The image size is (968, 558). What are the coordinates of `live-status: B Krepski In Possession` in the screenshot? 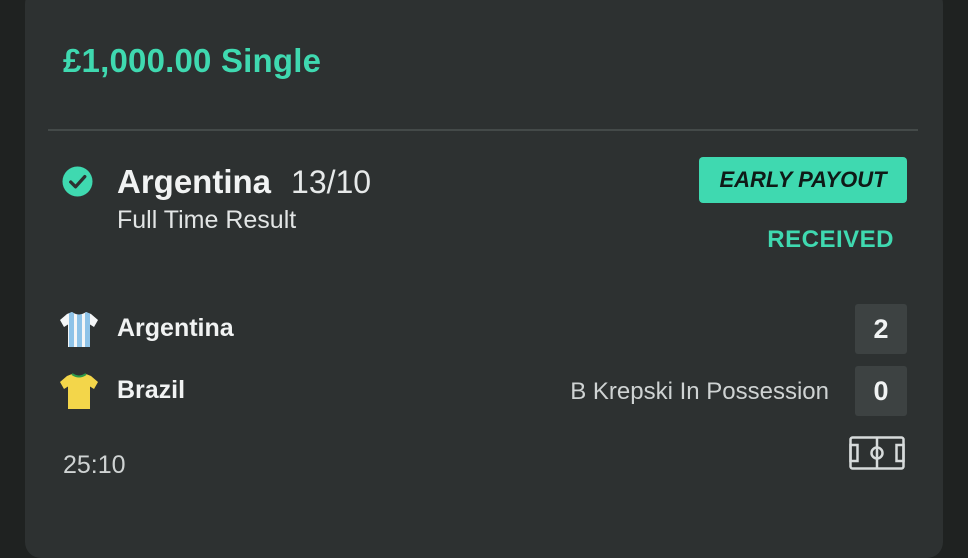 It's located at (699, 391).